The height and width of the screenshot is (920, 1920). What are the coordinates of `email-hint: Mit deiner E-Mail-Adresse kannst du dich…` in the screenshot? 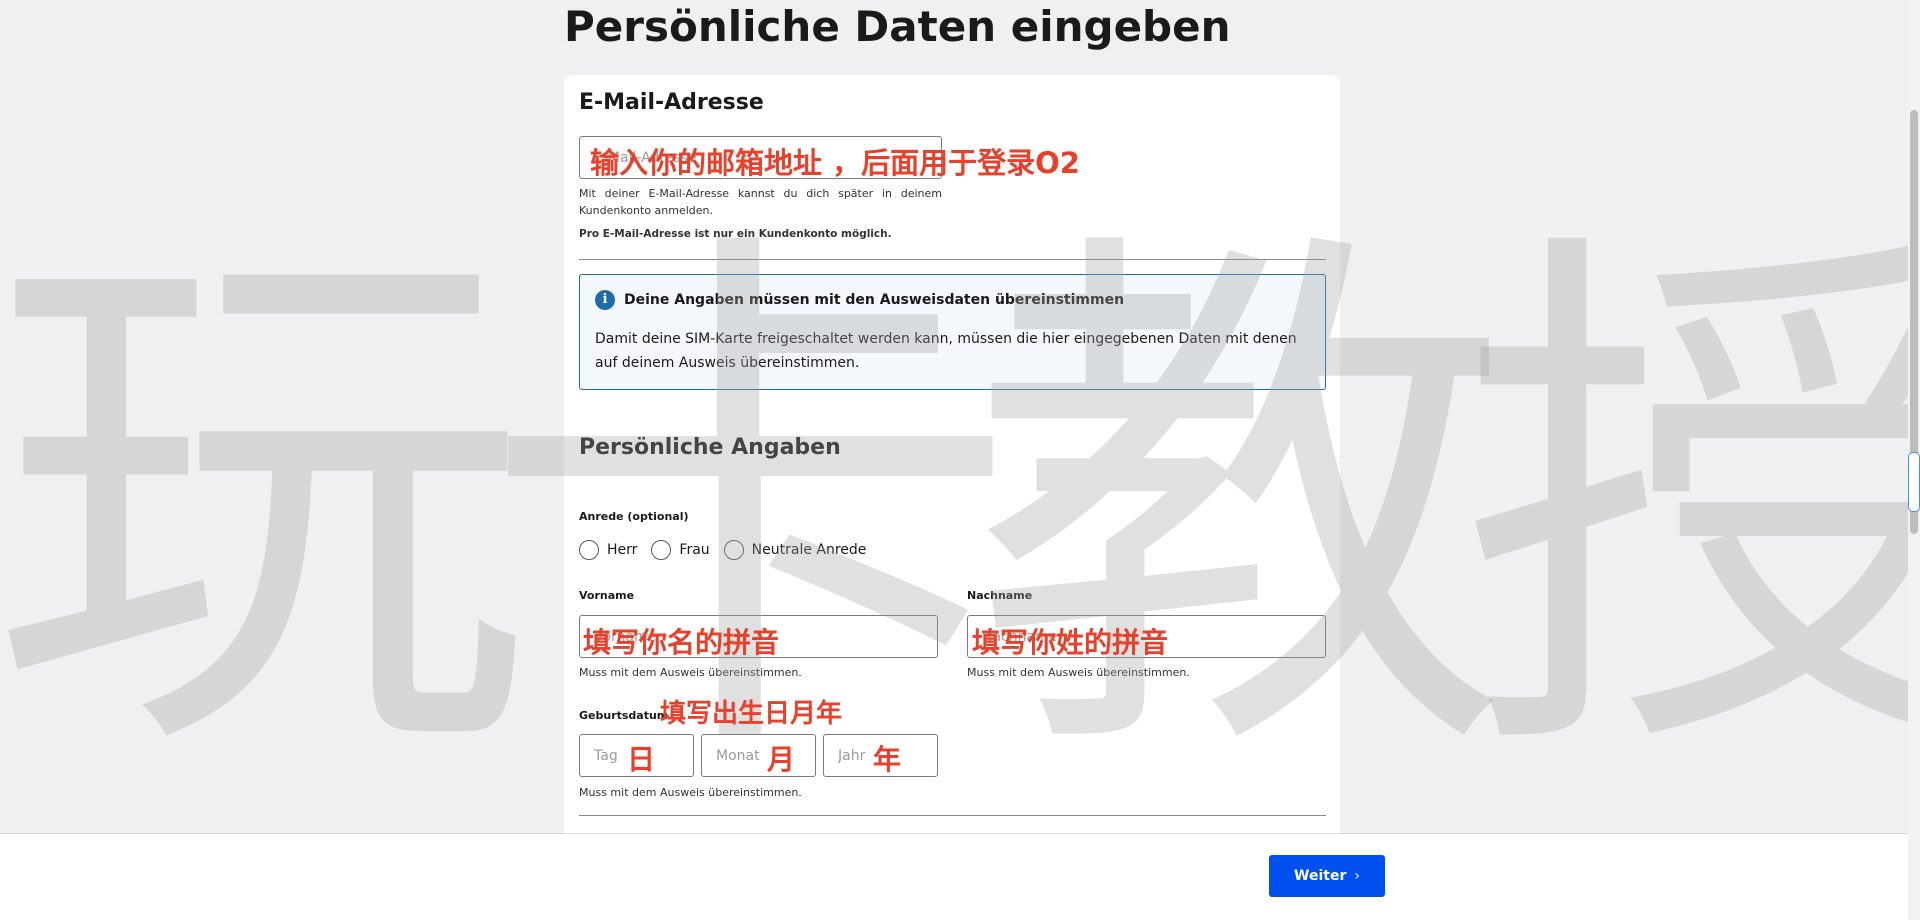 It's located at (760, 202).